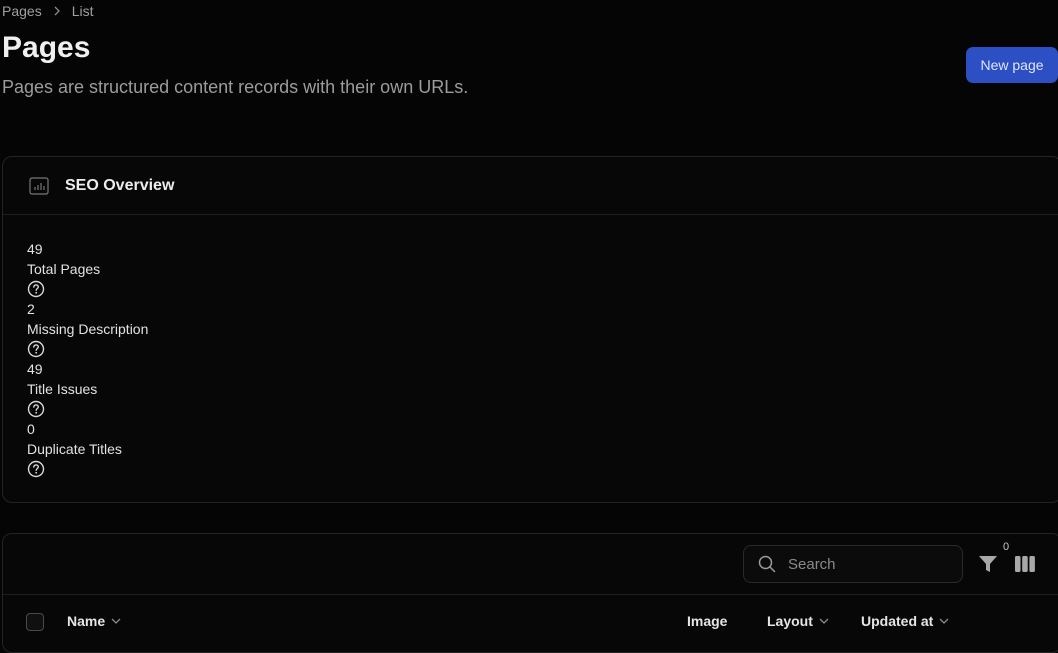  I want to click on select-all-checkbox, so click(35, 622).